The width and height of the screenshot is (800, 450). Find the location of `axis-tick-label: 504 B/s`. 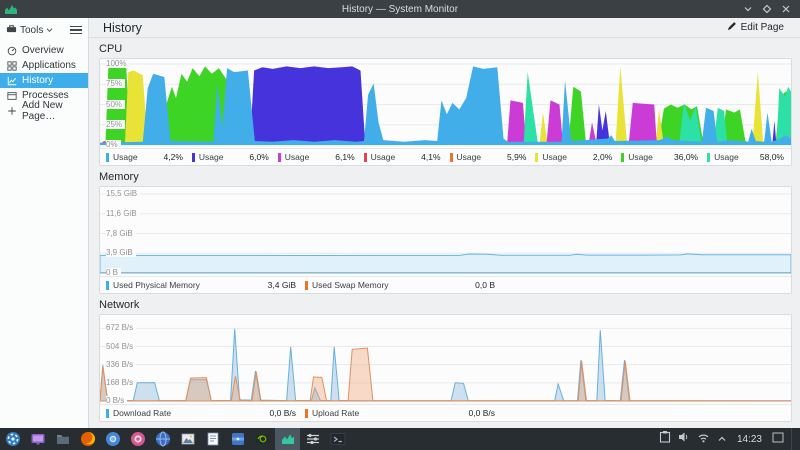

axis-tick-label: 504 B/s is located at coordinates (121, 346).